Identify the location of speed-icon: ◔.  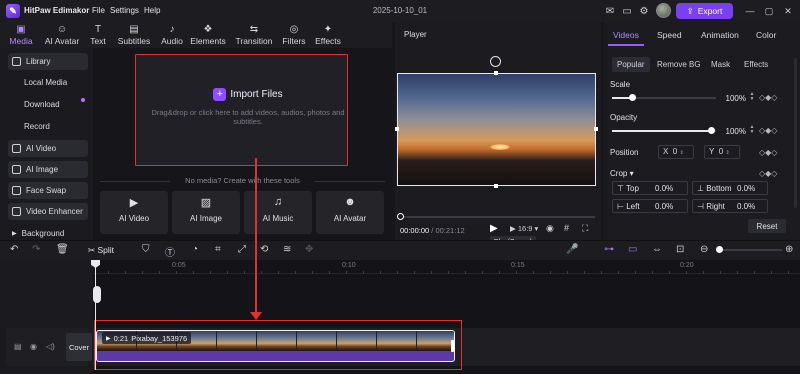
(195, 249).